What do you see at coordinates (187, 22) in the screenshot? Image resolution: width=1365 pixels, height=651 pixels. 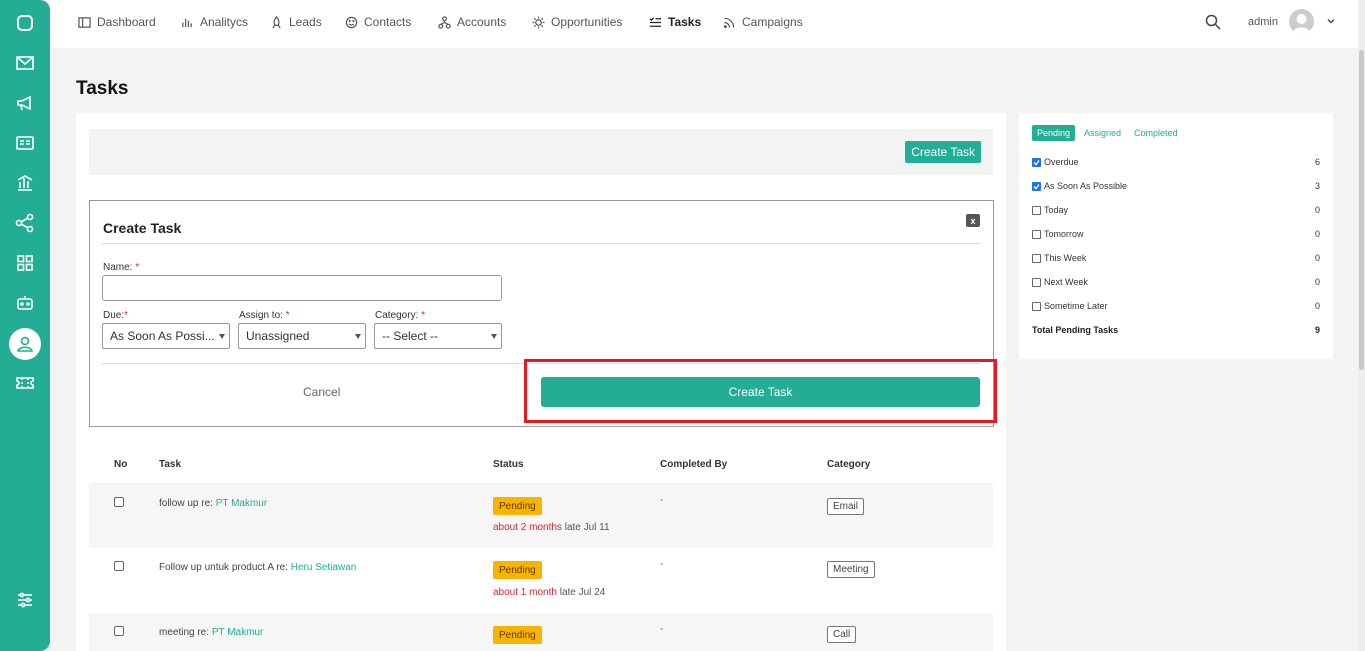 I see `analytics-icon` at bounding box center [187, 22].